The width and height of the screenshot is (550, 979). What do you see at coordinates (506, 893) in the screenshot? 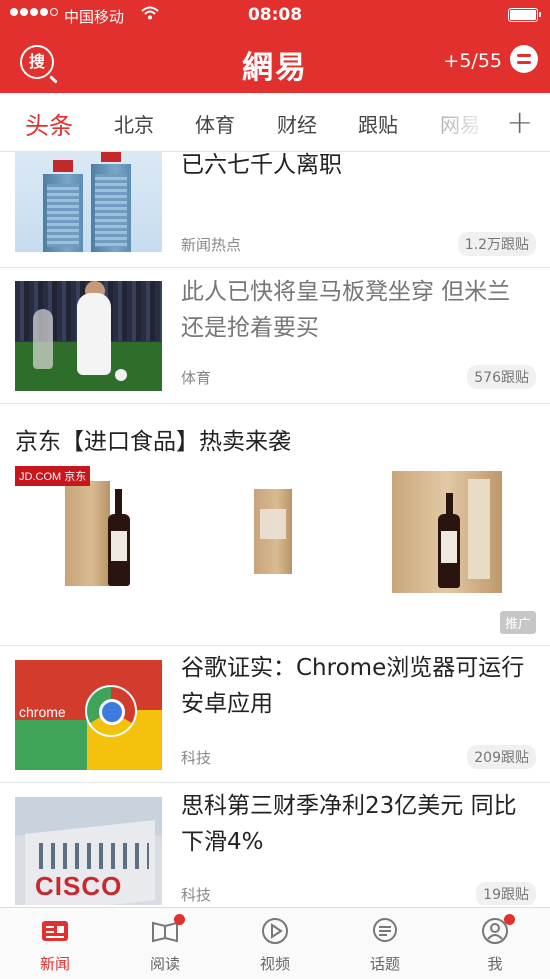
I see `comment-count-badge: 19跟贴` at bounding box center [506, 893].